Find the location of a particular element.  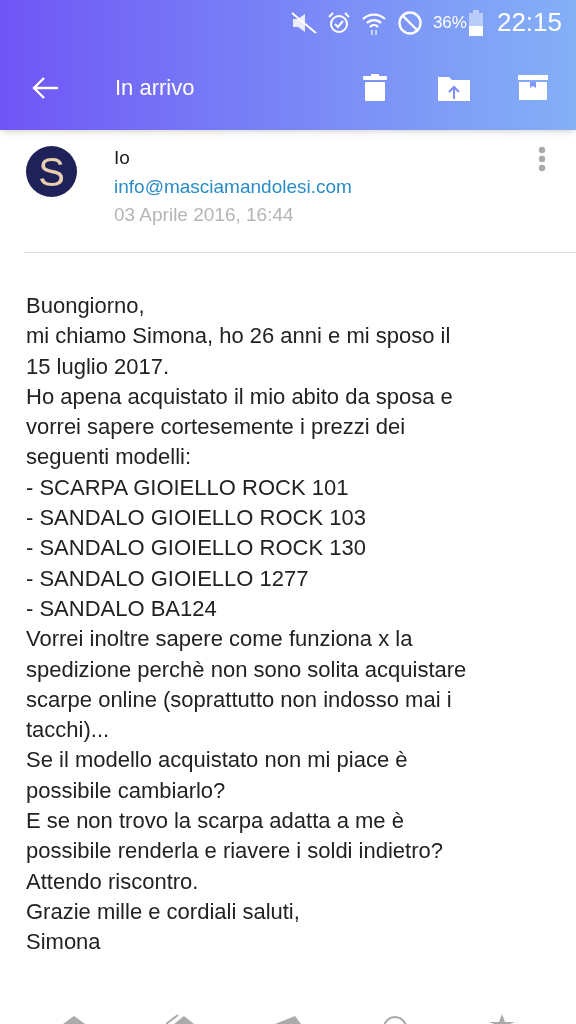

message-text-line: Attendo riscontro. is located at coordinates (112, 881).